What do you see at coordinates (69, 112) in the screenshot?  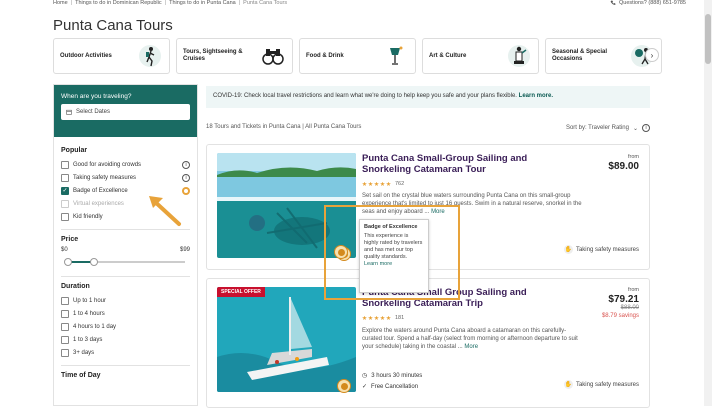 I see `calendar-icon` at bounding box center [69, 112].